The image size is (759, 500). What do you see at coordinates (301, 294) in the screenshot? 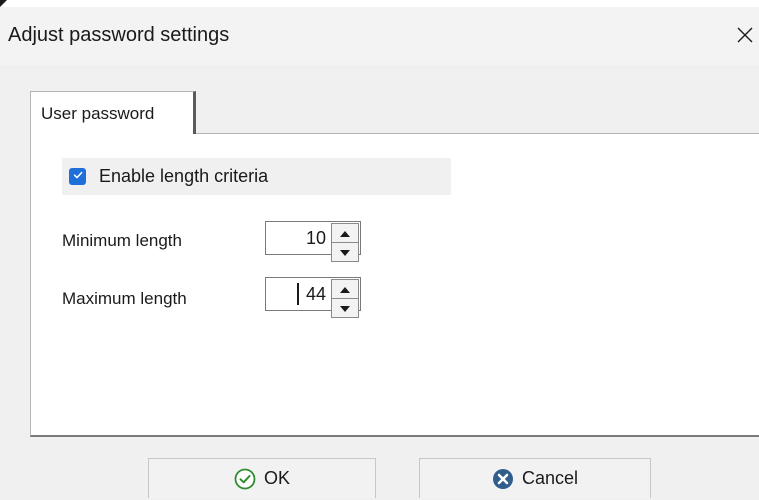
I see `maximum-length-input: 44` at bounding box center [301, 294].